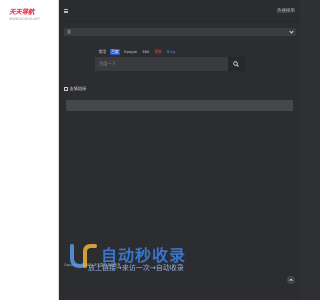 The image size is (320, 300). Describe the element at coordinates (102, 52) in the screenshot. I see `engine-tab-common: 常用` at that location.